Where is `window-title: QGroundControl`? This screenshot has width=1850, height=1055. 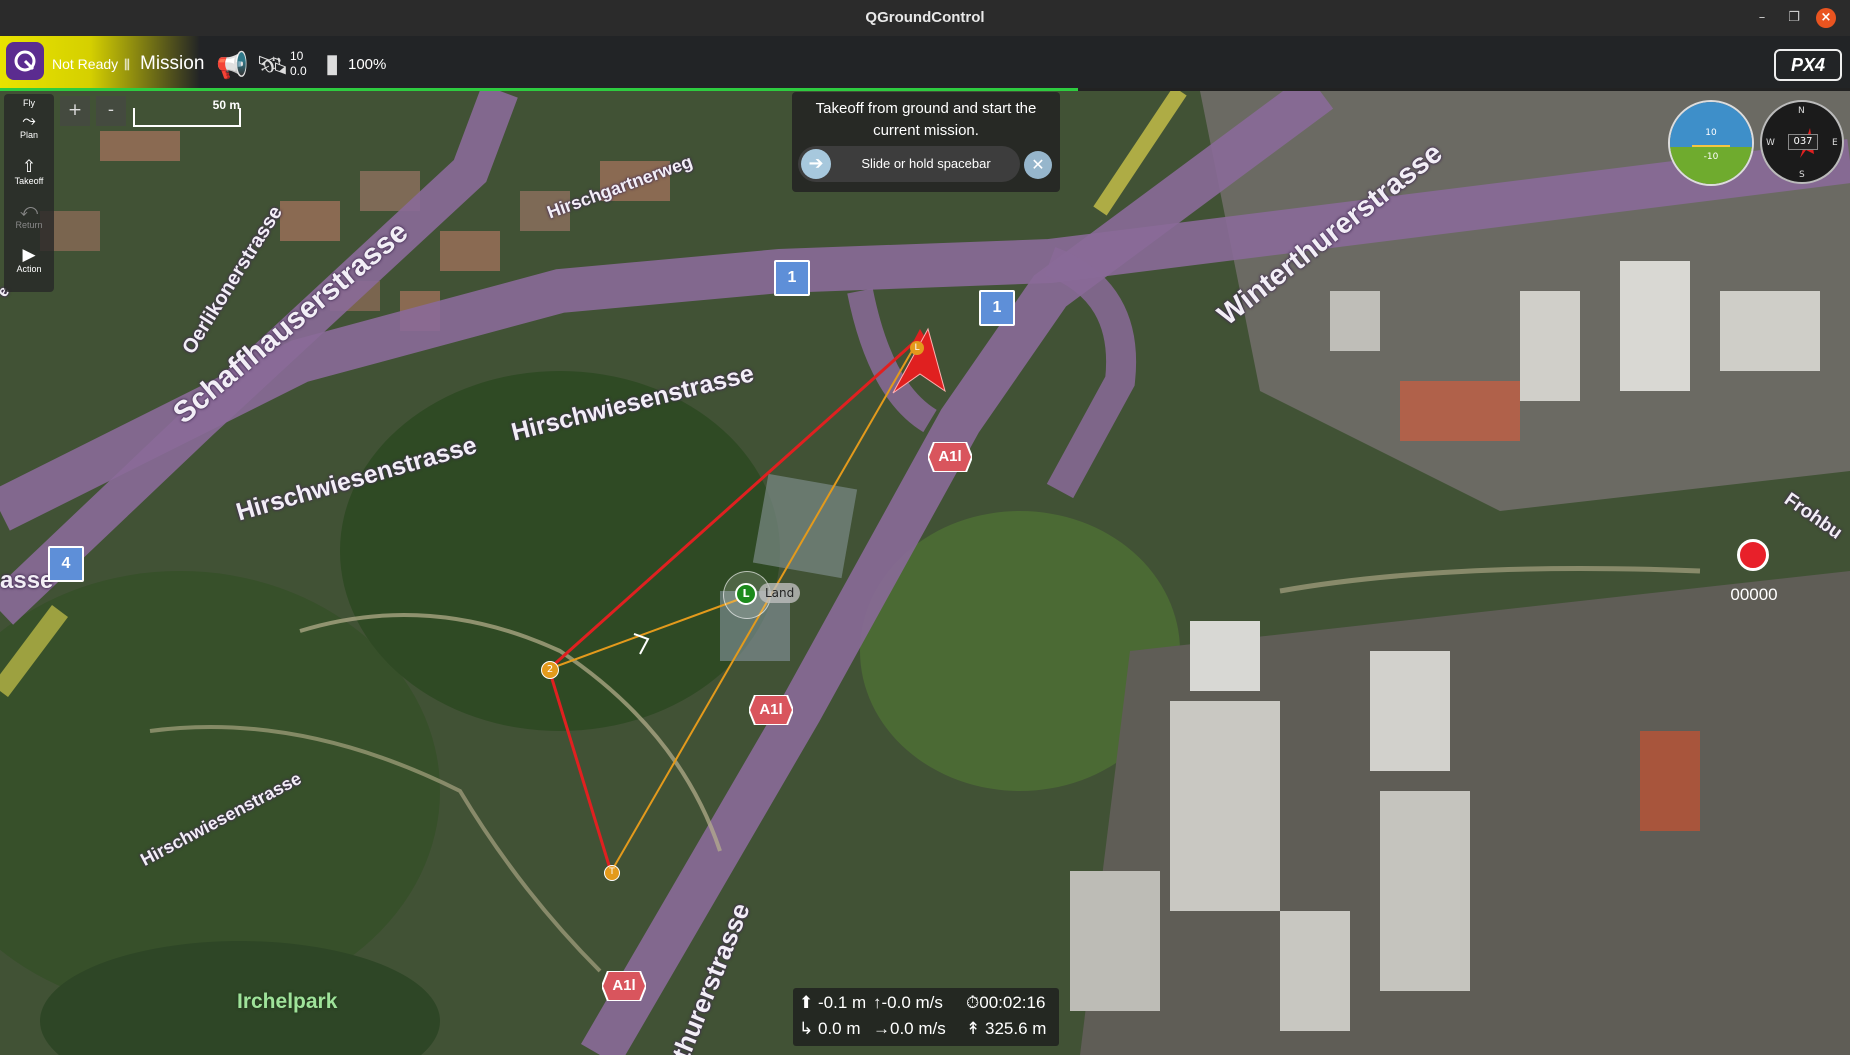
window-title: QGroundControl is located at coordinates (925, 17).